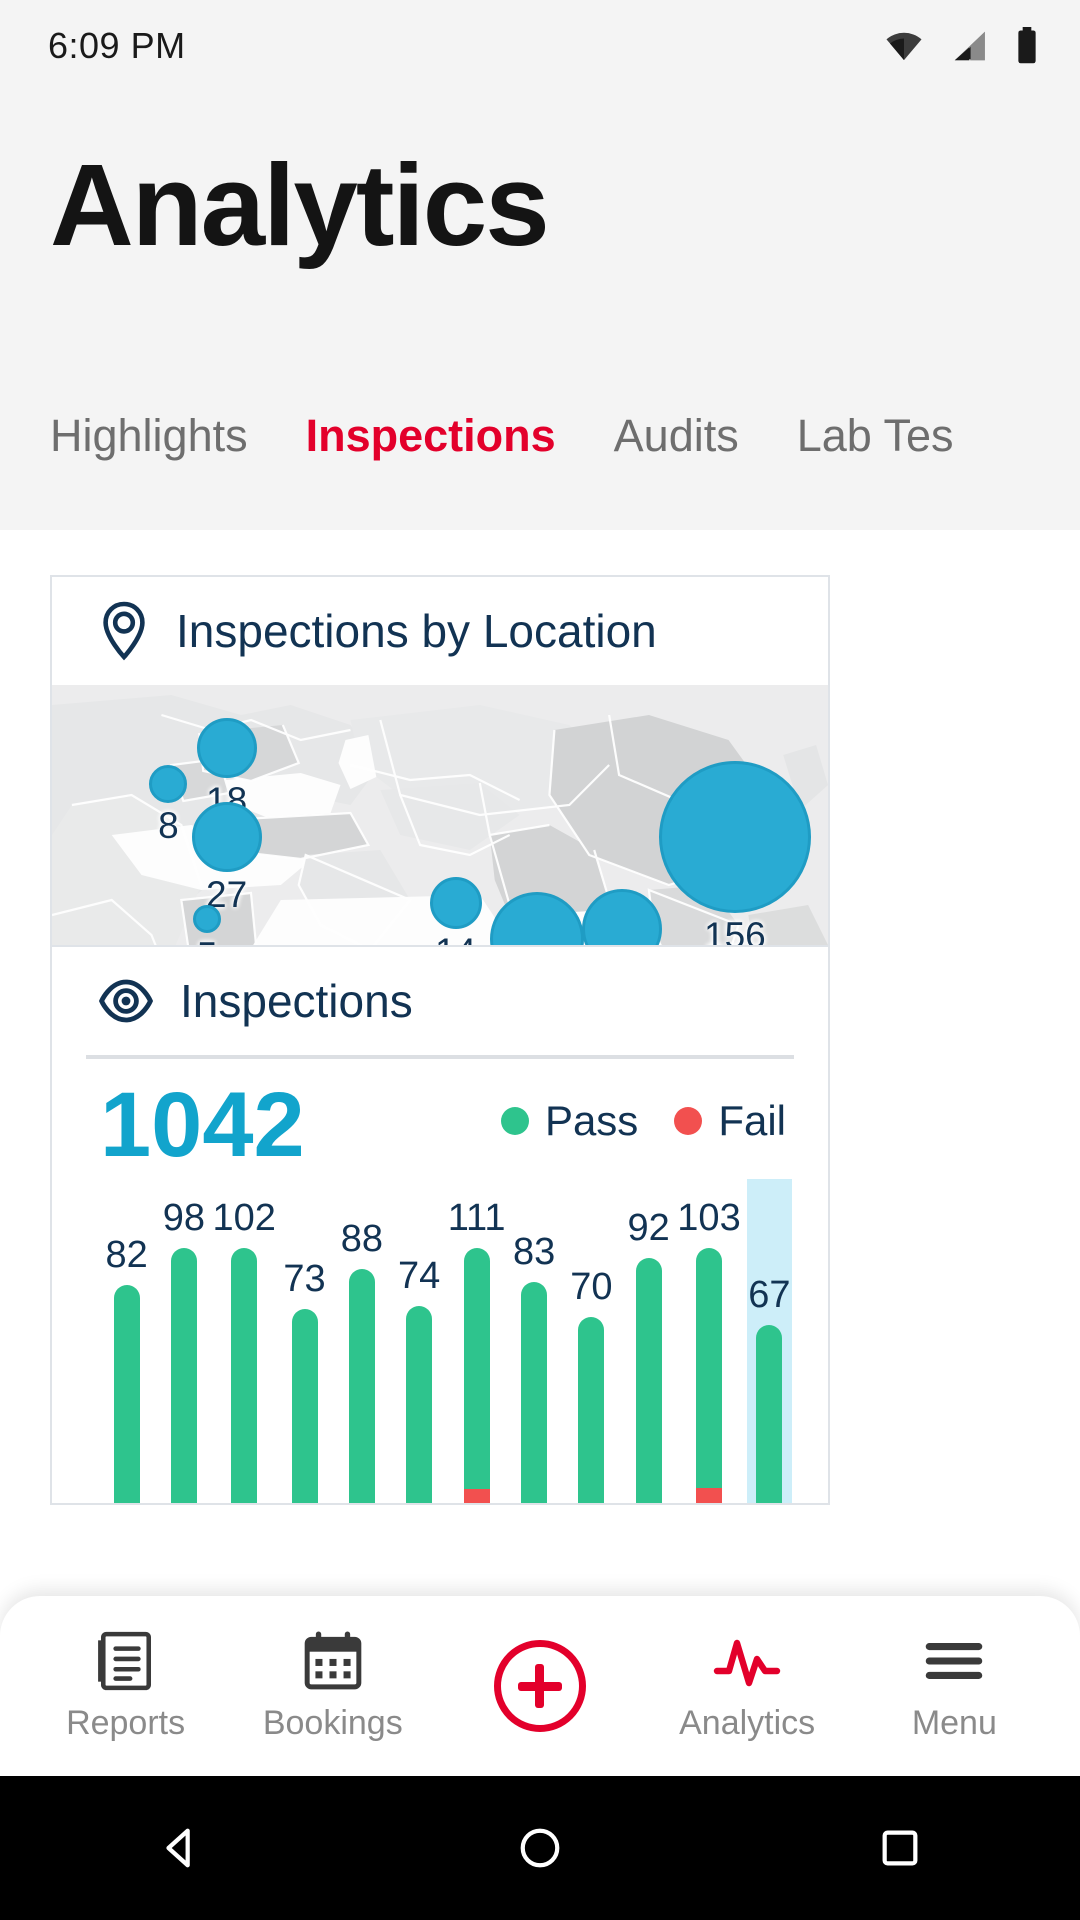 The width and height of the screenshot is (1080, 1920). I want to click on back-button, so click(180, 1848).